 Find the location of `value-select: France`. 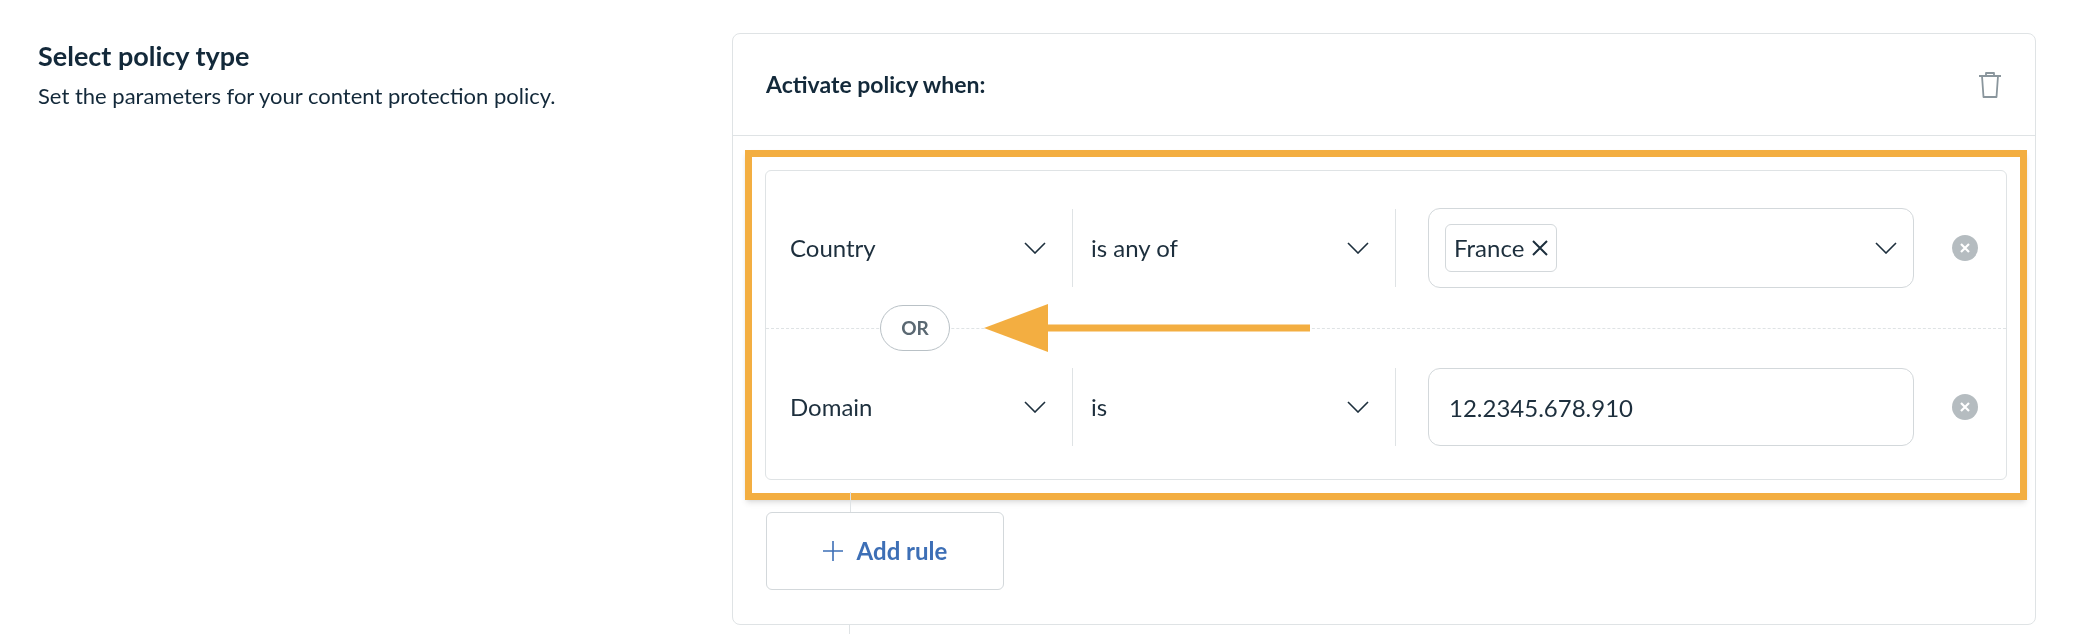

value-select: France is located at coordinates (1671, 248).